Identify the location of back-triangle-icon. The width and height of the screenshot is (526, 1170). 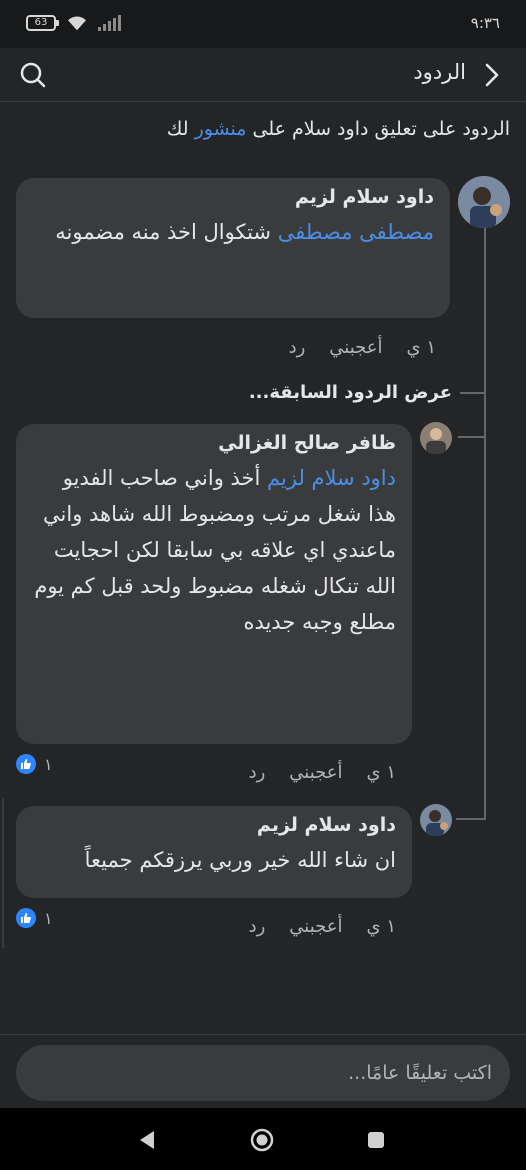
(148, 1140).